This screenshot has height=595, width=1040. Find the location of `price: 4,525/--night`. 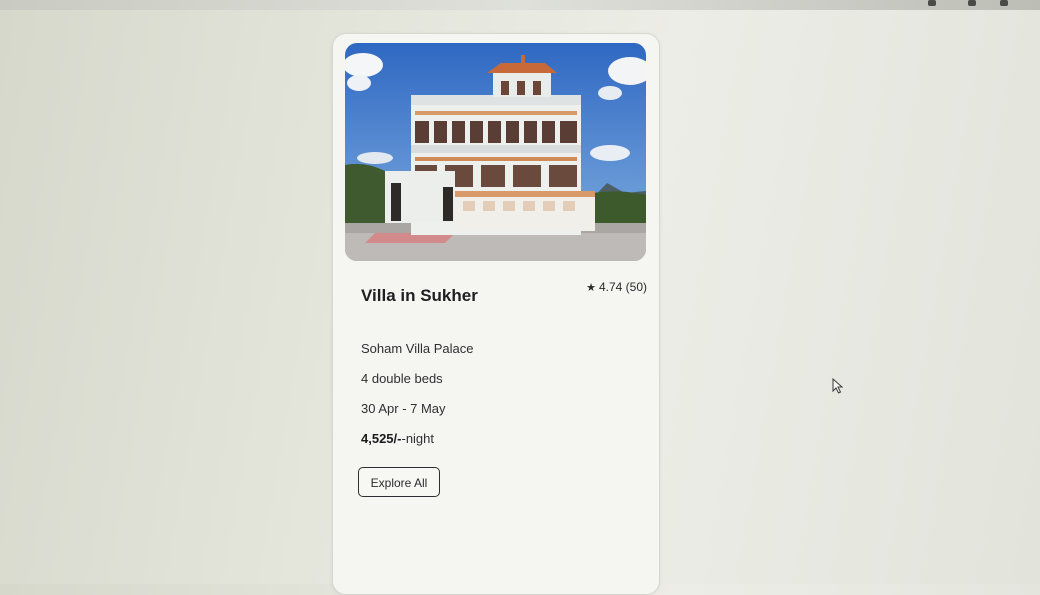

price: 4,525/--night is located at coordinates (397, 438).